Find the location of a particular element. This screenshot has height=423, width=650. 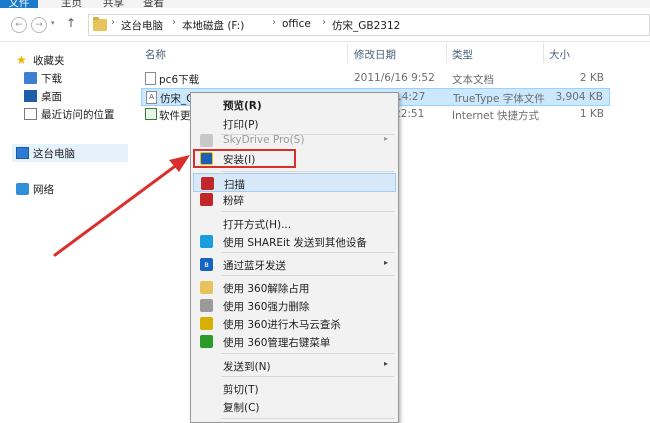

address-bar: › 这台电脑 › 本地磁盘 (F:) › office › 仿宋_GB2312 is located at coordinates (369, 25).